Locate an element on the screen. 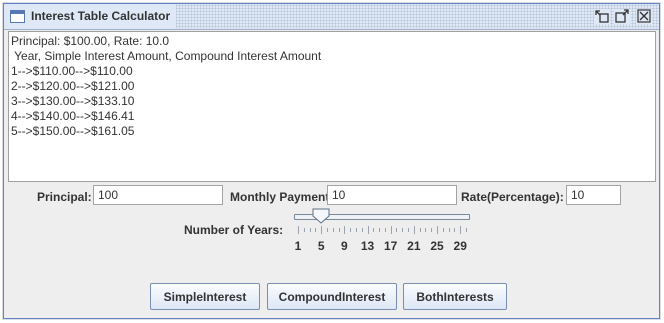 This screenshot has height=323, width=664. maximize-icon is located at coordinates (622, 16).